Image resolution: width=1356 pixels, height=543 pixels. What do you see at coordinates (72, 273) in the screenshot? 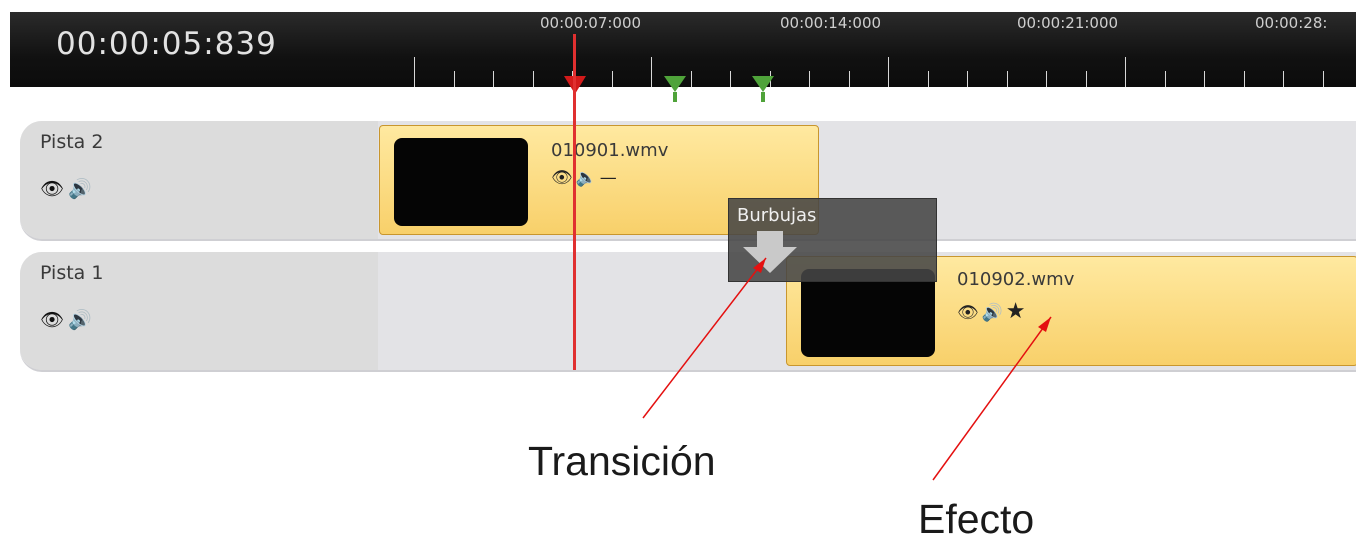
I see `track-1-name: Pista 1` at bounding box center [72, 273].